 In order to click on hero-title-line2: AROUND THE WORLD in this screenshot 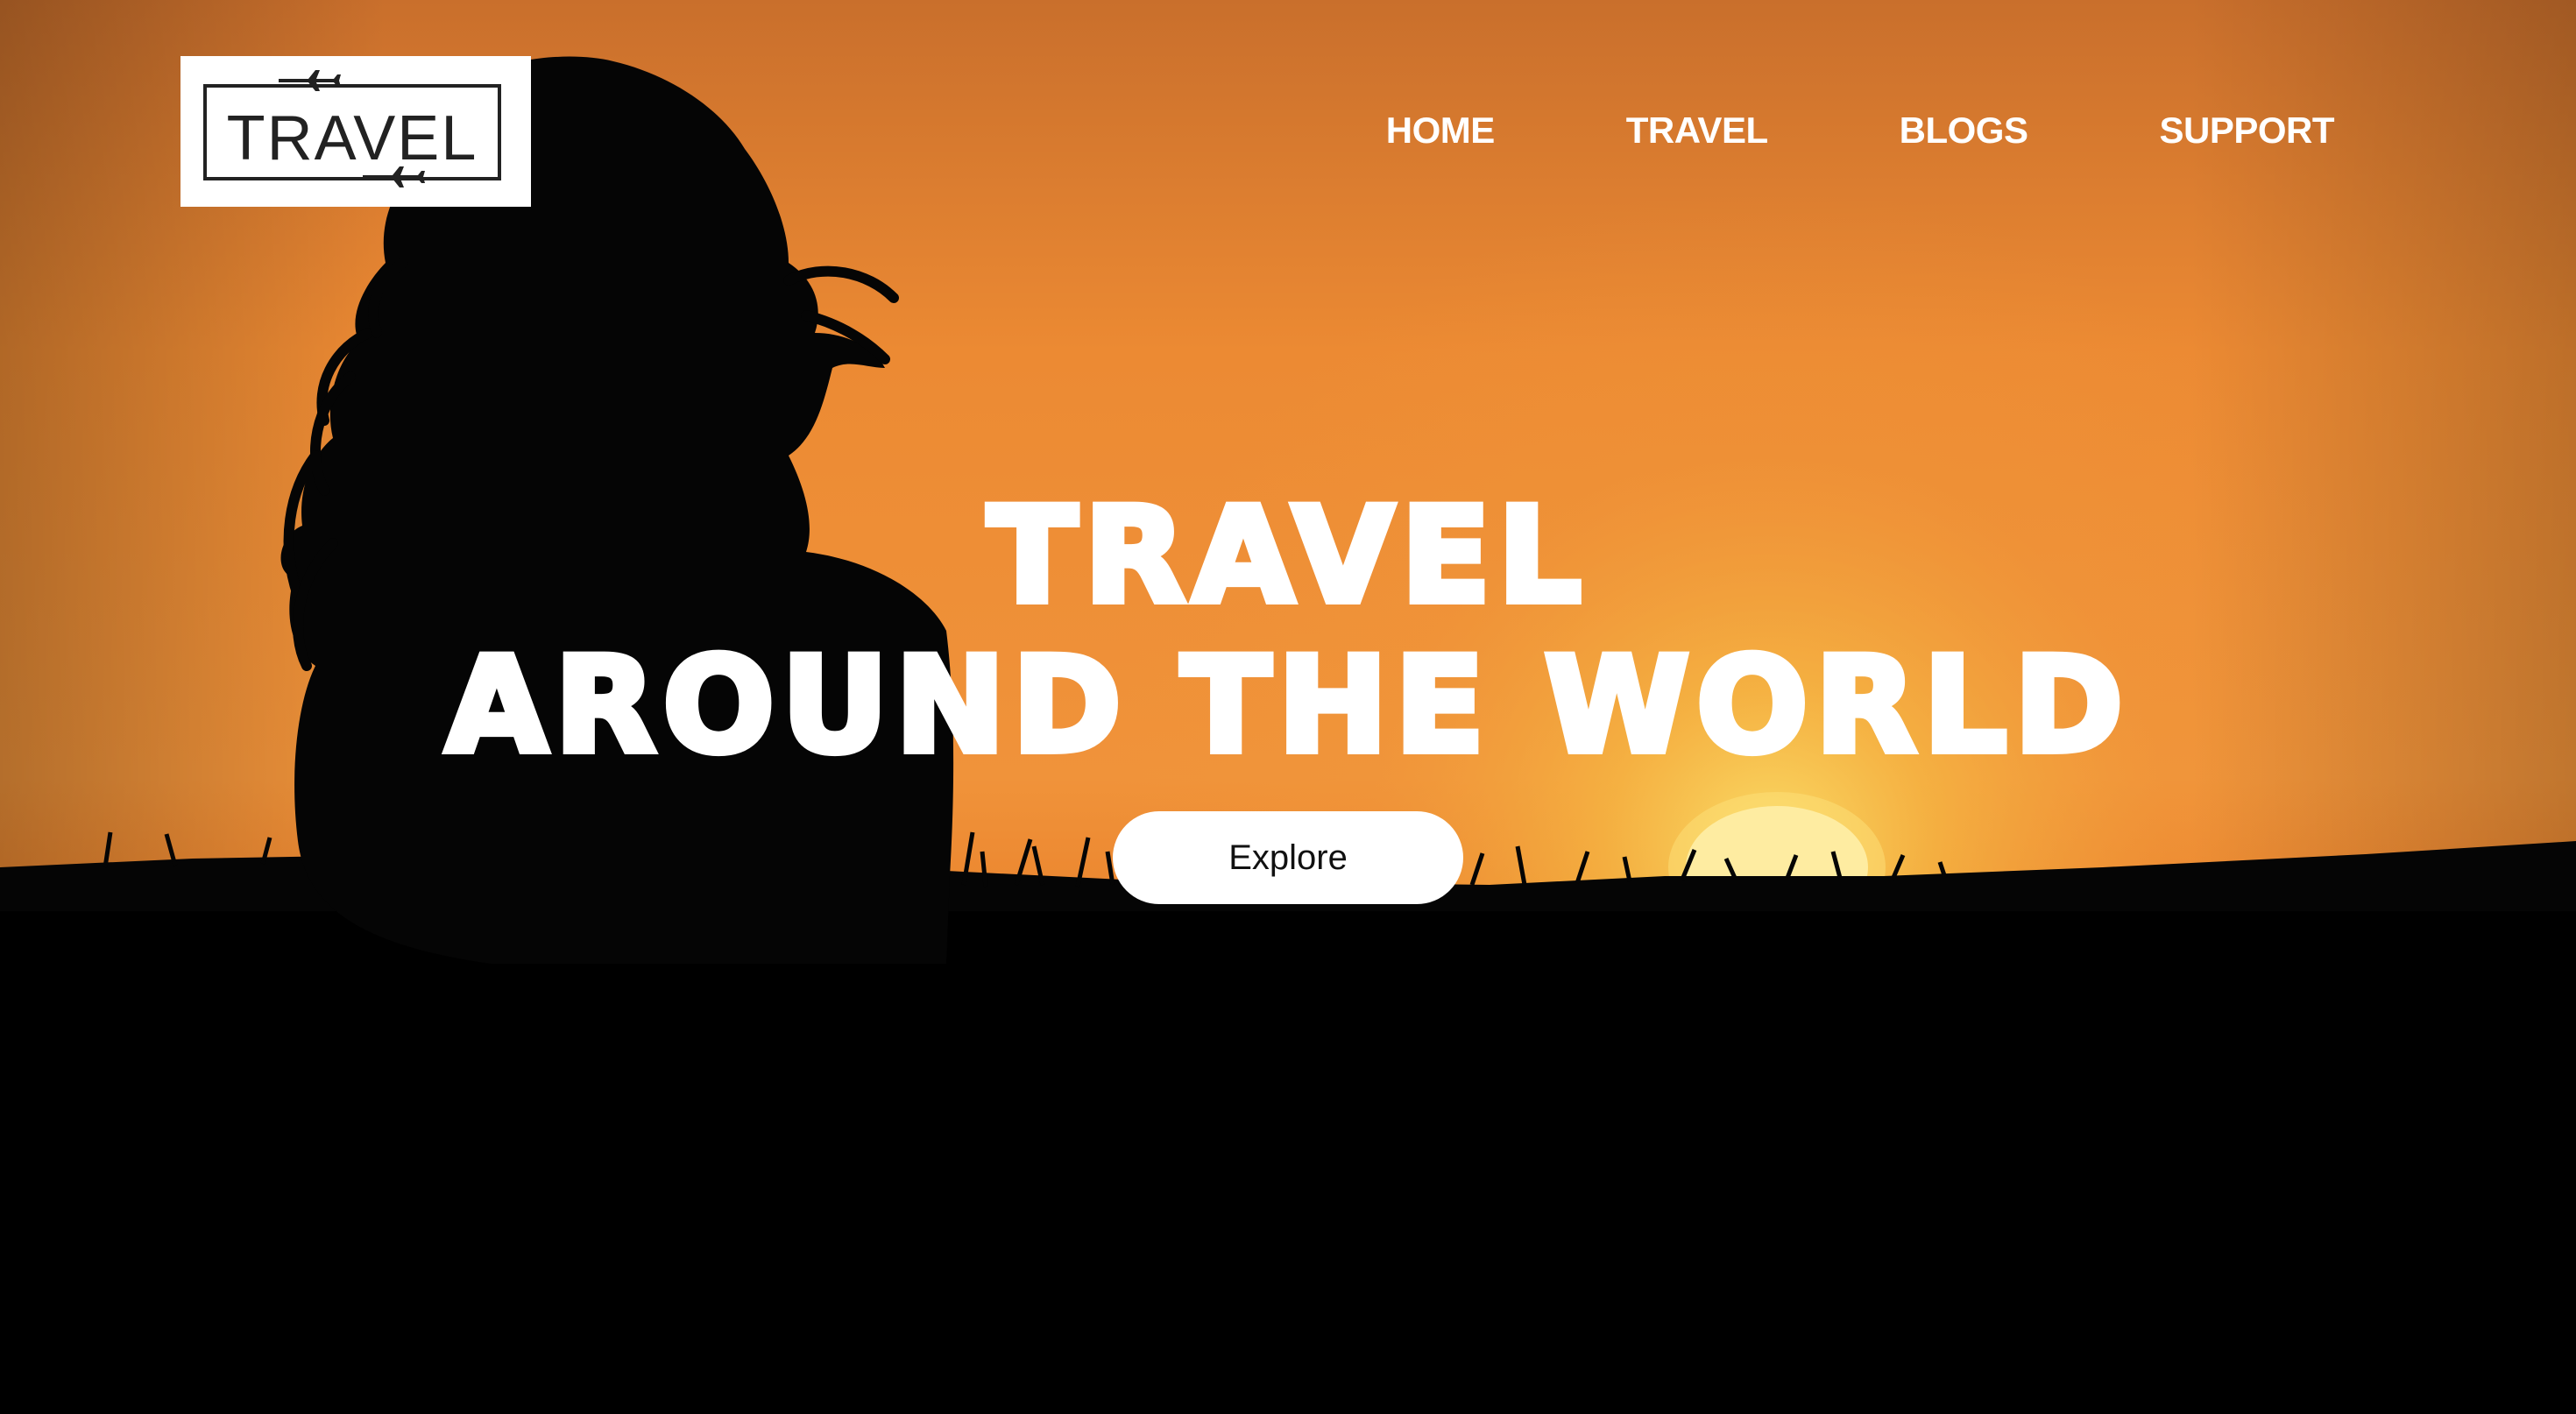, I will do `click(1286, 706)`.